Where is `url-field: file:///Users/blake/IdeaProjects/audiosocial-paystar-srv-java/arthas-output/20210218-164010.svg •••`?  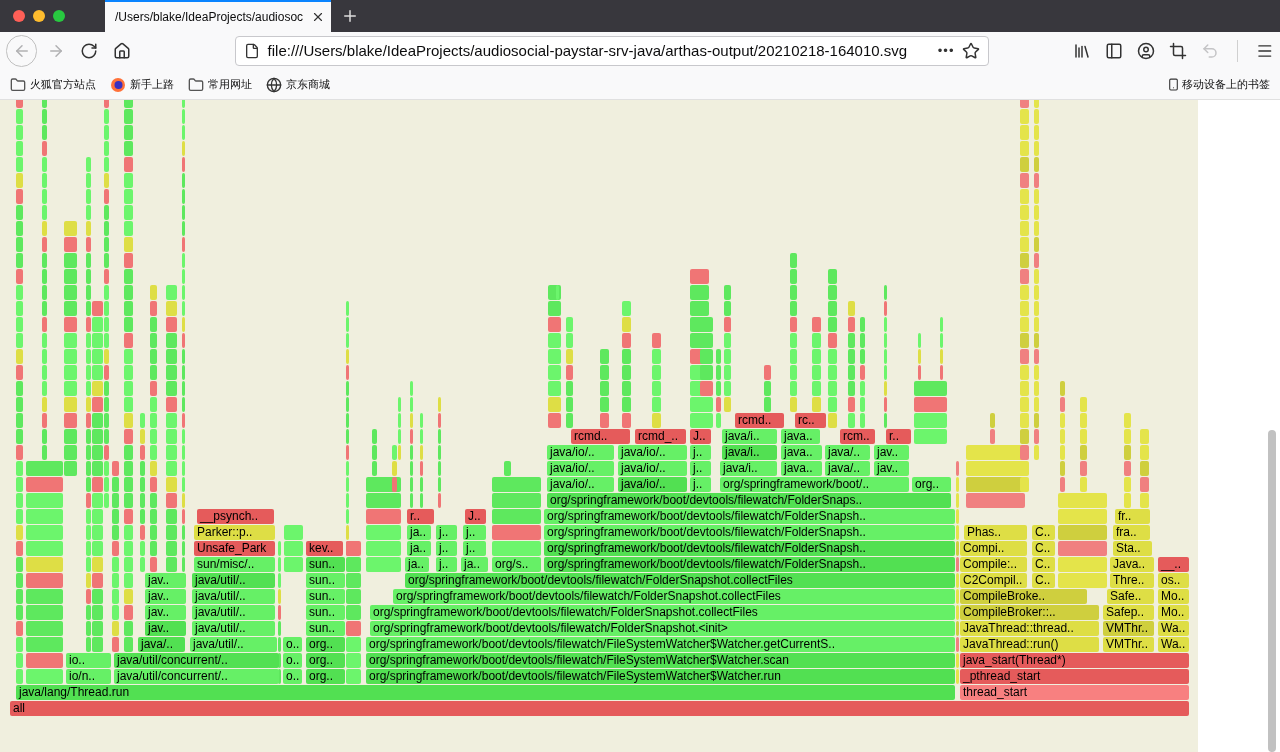 url-field: file:///Users/blake/IdeaProjects/audiosocial-paystar-srv-java/arthas-output/20210218-164010.svg ••• is located at coordinates (612, 51).